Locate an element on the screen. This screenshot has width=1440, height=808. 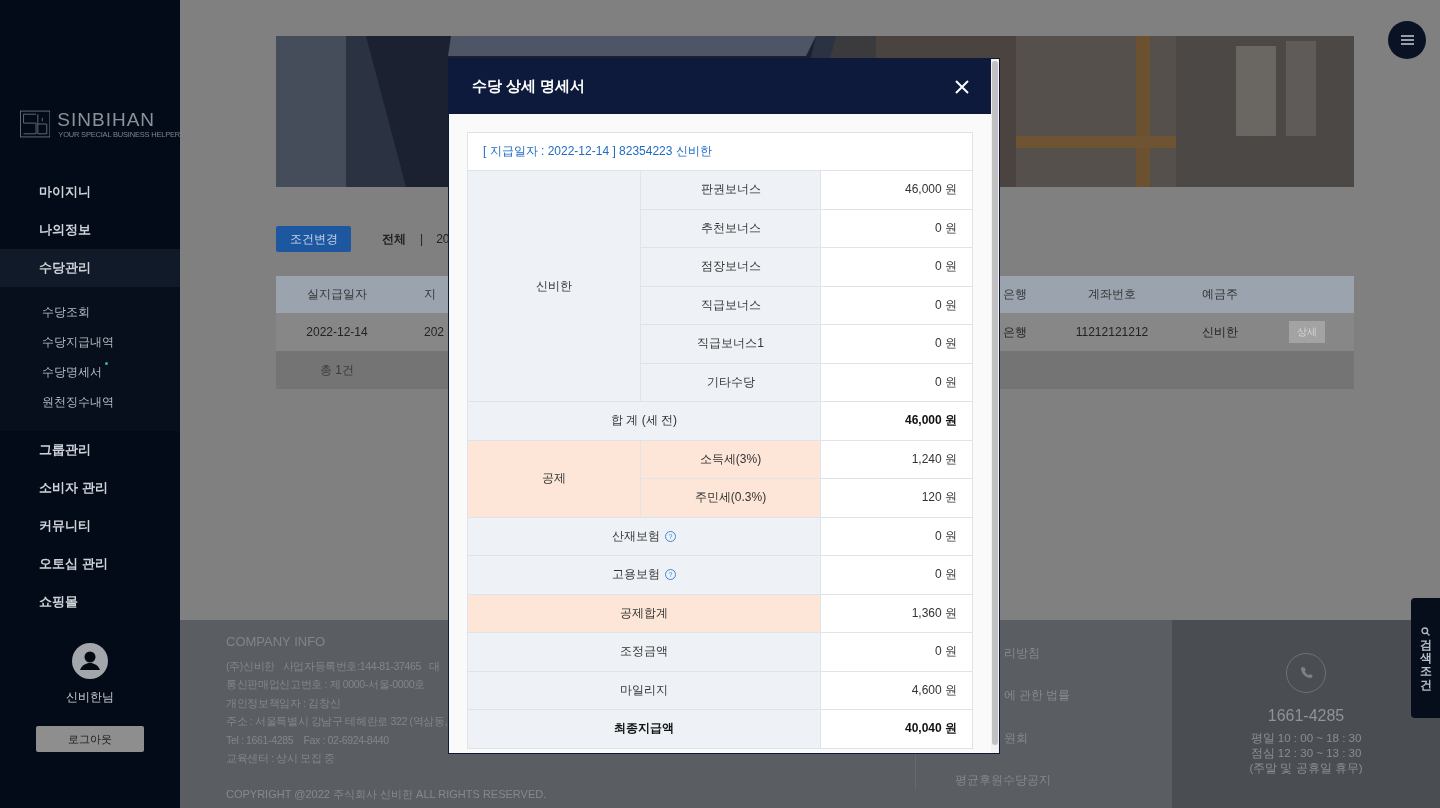
group-label: 공제 is located at coordinates (554, 479).